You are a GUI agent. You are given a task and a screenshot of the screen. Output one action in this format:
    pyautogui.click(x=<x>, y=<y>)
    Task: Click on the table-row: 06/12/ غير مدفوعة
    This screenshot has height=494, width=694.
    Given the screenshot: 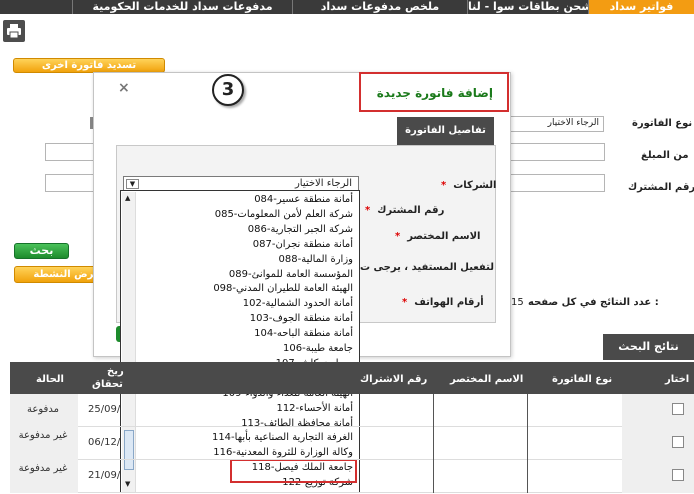 What is the action you would take?
    pyautogui.click(x=352, y=443)
    